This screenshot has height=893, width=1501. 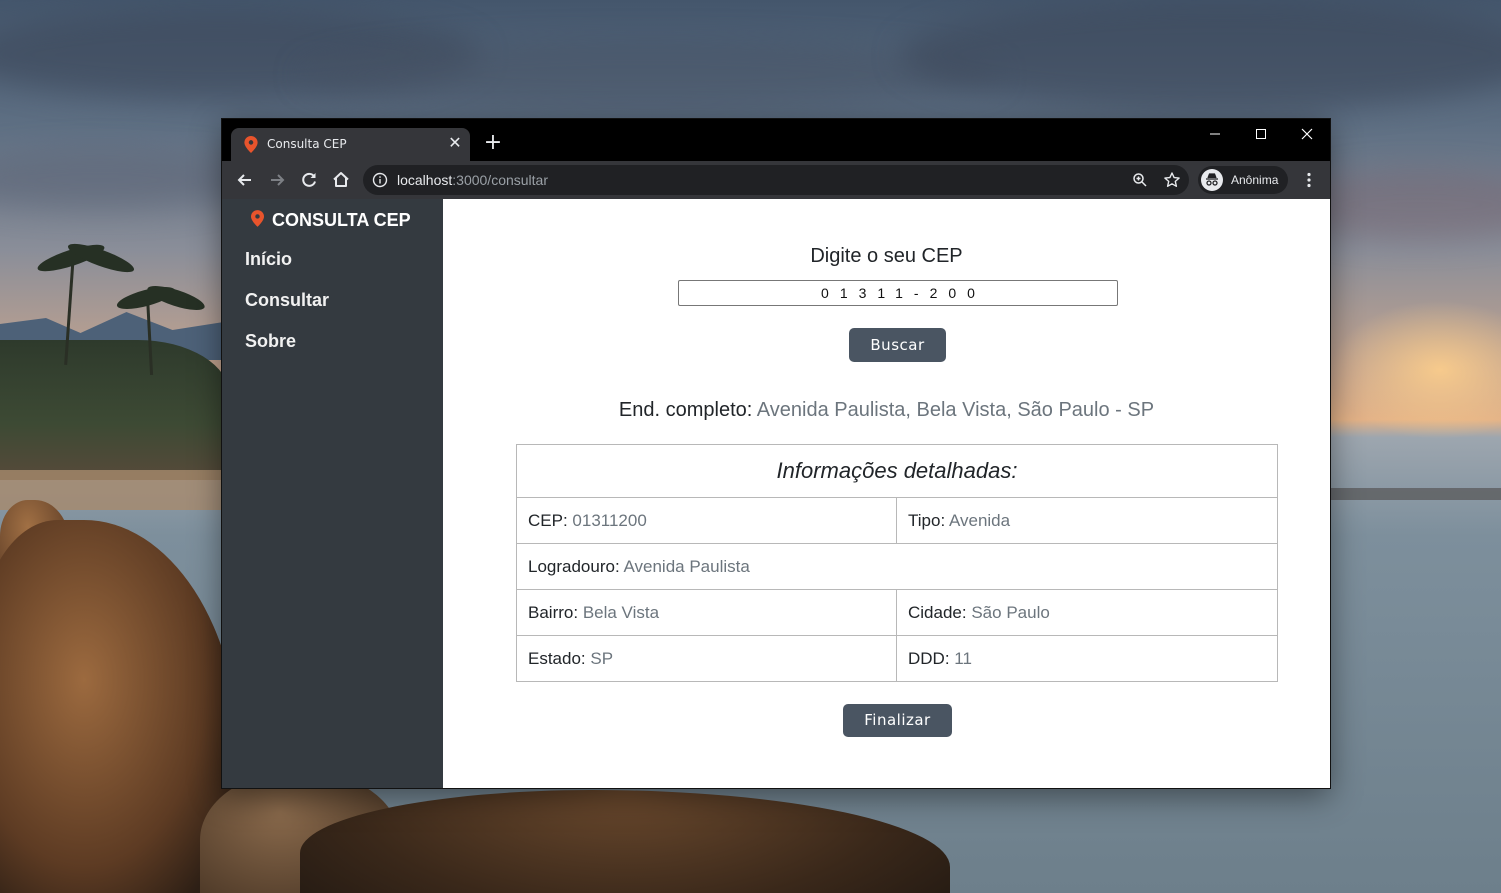 I want to click on sidebar-item-consultar: Consultar, so click(x=287, y=300).